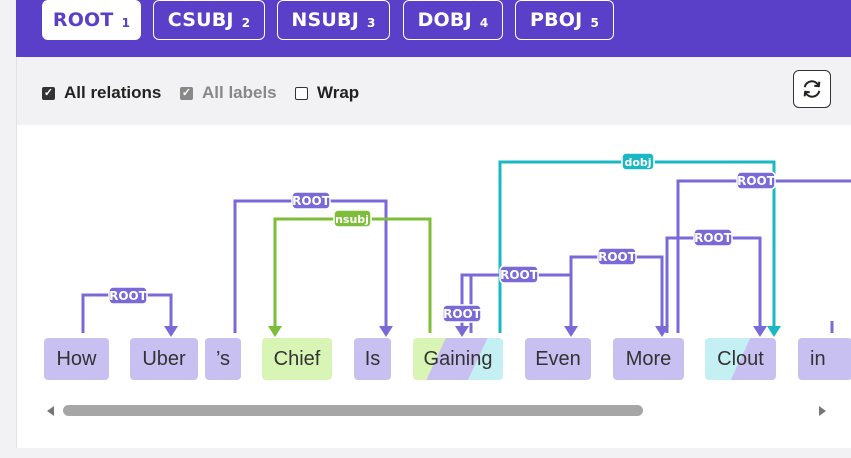  I want to click on token: ’s, so click(223, 359).